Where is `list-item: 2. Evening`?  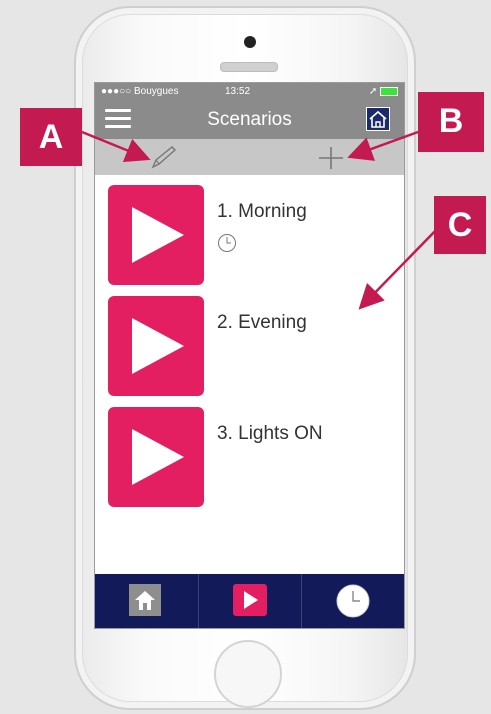 list-item: 2. Evening is located at coordinates (249, 346).